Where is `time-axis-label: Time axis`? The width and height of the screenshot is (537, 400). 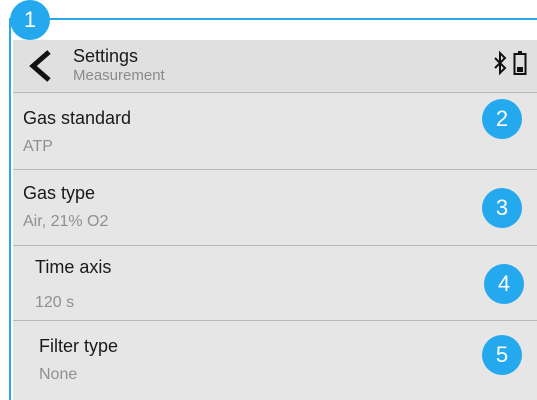
time-axis-label: Time axis is located at coordinates (73, 267).